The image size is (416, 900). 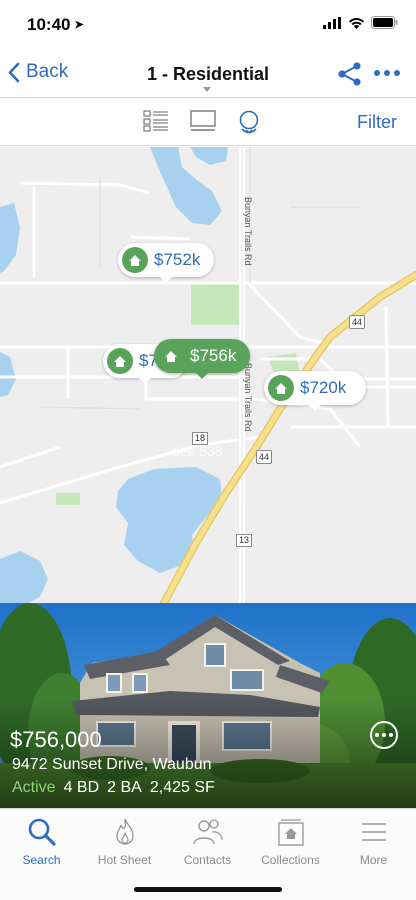 I want to click on battery-icon, so click(x=384, y=22).